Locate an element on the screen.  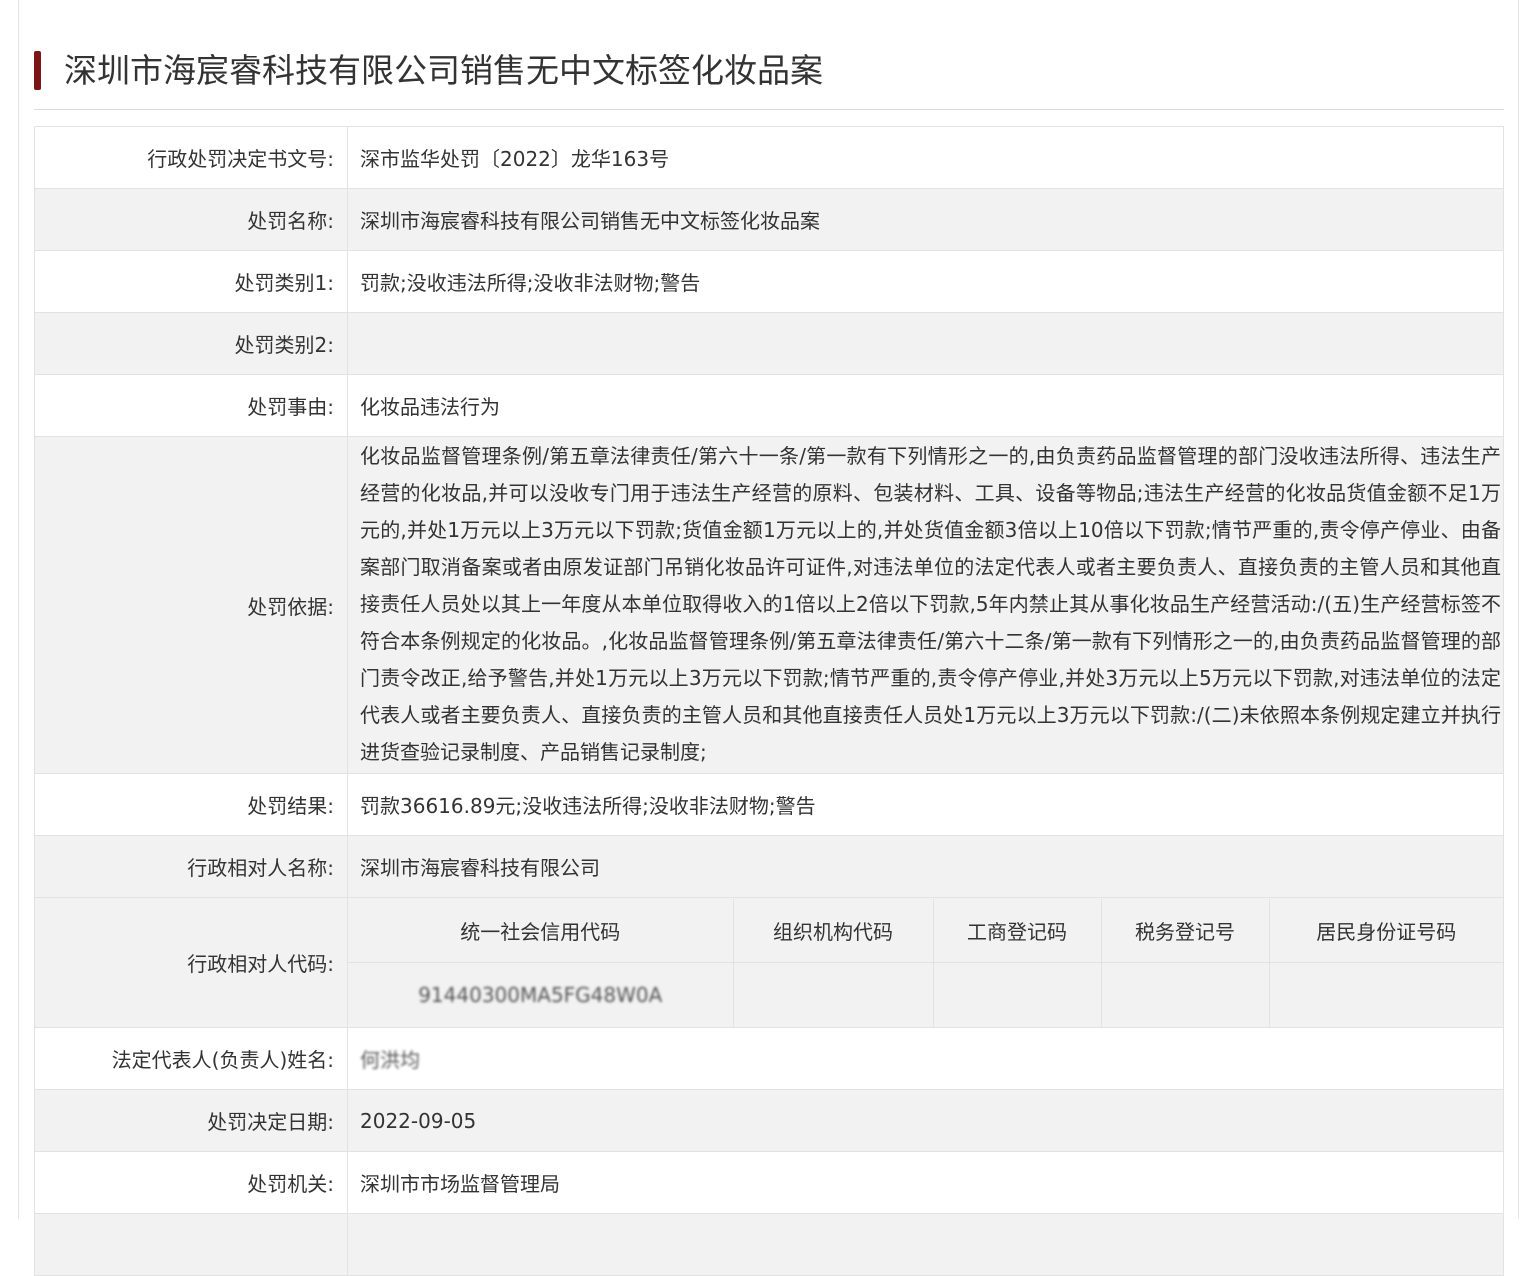
penalty-category2-value is located at coordinates (925, 343).